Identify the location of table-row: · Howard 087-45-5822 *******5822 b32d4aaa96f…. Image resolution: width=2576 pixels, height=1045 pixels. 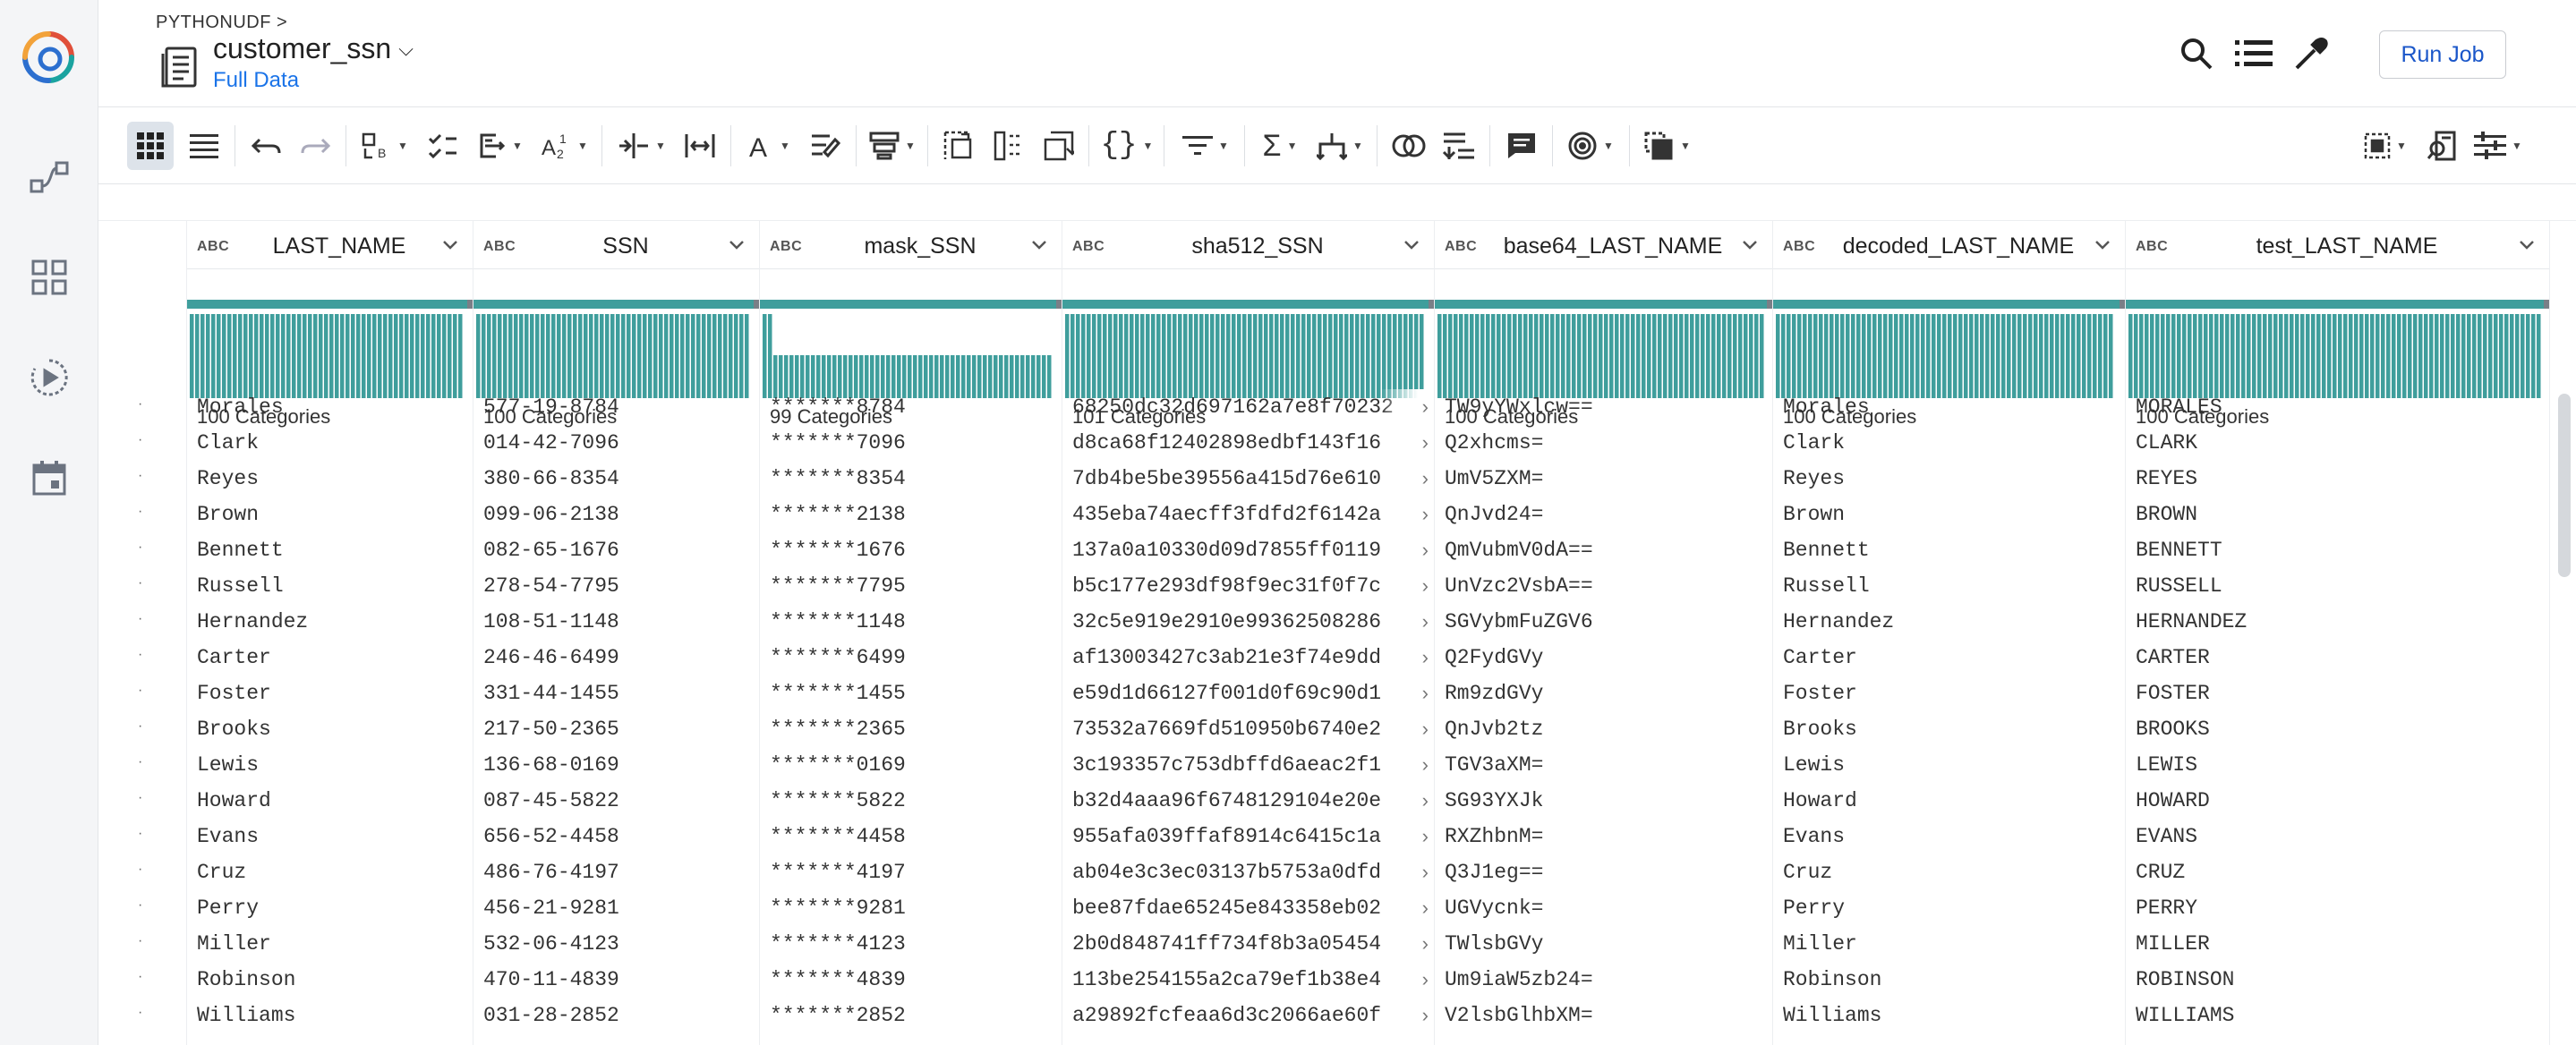
(1337, 801).